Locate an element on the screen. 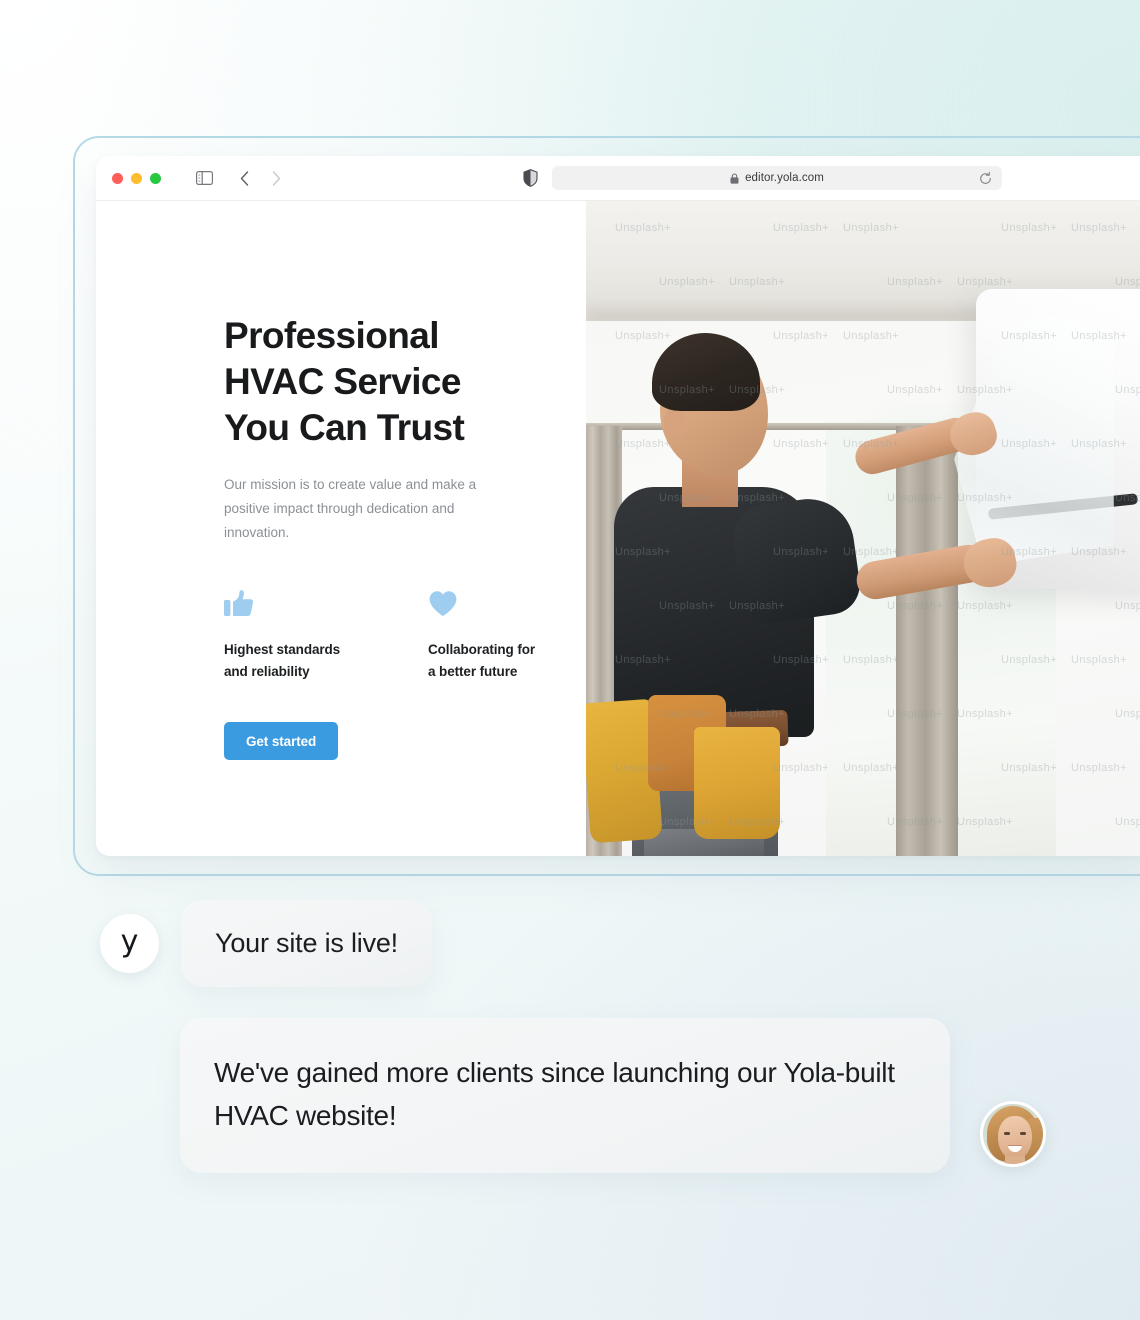 This screenshot has width=1140, height=1320. address-bar-url: editor.yola.com is located at coordinates (784, 178).